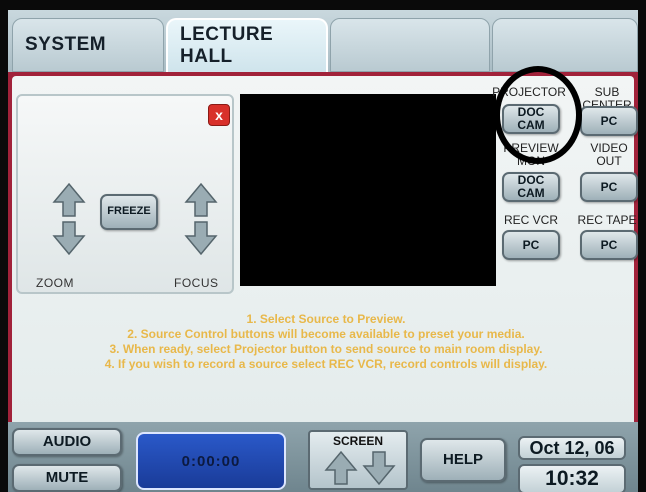 This screenshot has width=646, height=492. I want to click on preview-mon-label: PREVIEW MON, so click(531, 155).